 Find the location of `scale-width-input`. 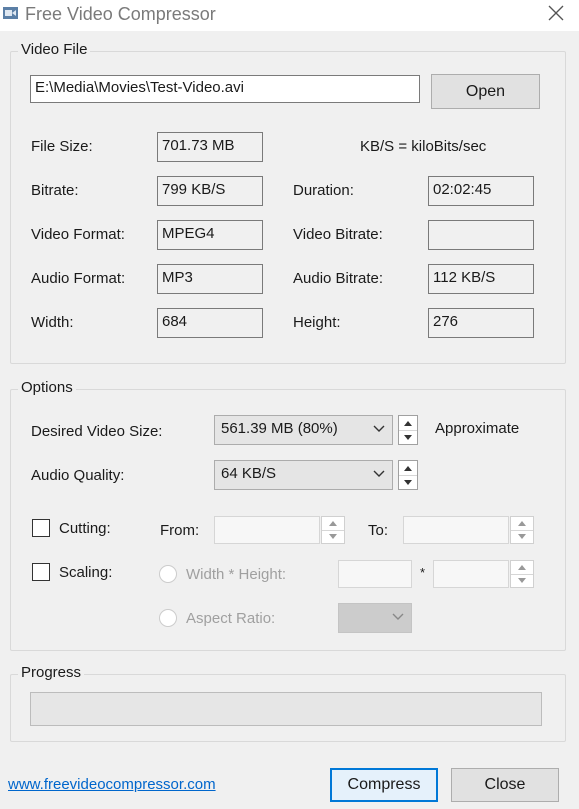

scale-width-input is located at coordinates (375, 574).